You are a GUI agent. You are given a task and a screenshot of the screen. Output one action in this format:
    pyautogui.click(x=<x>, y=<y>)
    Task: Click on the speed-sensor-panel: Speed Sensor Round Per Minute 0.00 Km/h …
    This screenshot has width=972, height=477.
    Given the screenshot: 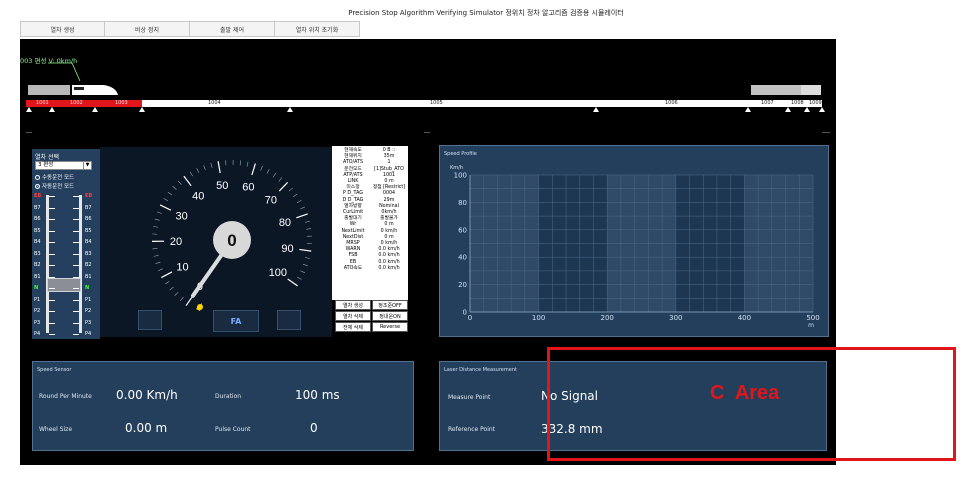 What is the action you would take?
    pyautogui.click(x=223, y=406)
    